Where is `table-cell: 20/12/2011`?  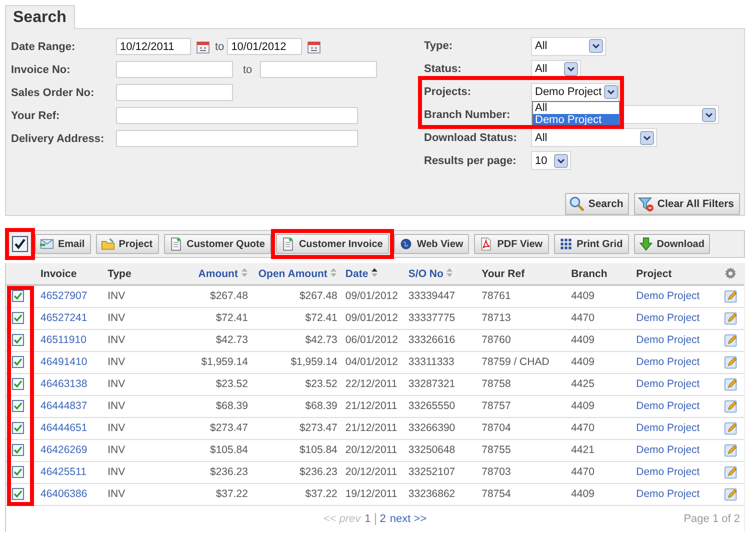 table-cell: 20/12/2011 is located at coordinates (371, 450).